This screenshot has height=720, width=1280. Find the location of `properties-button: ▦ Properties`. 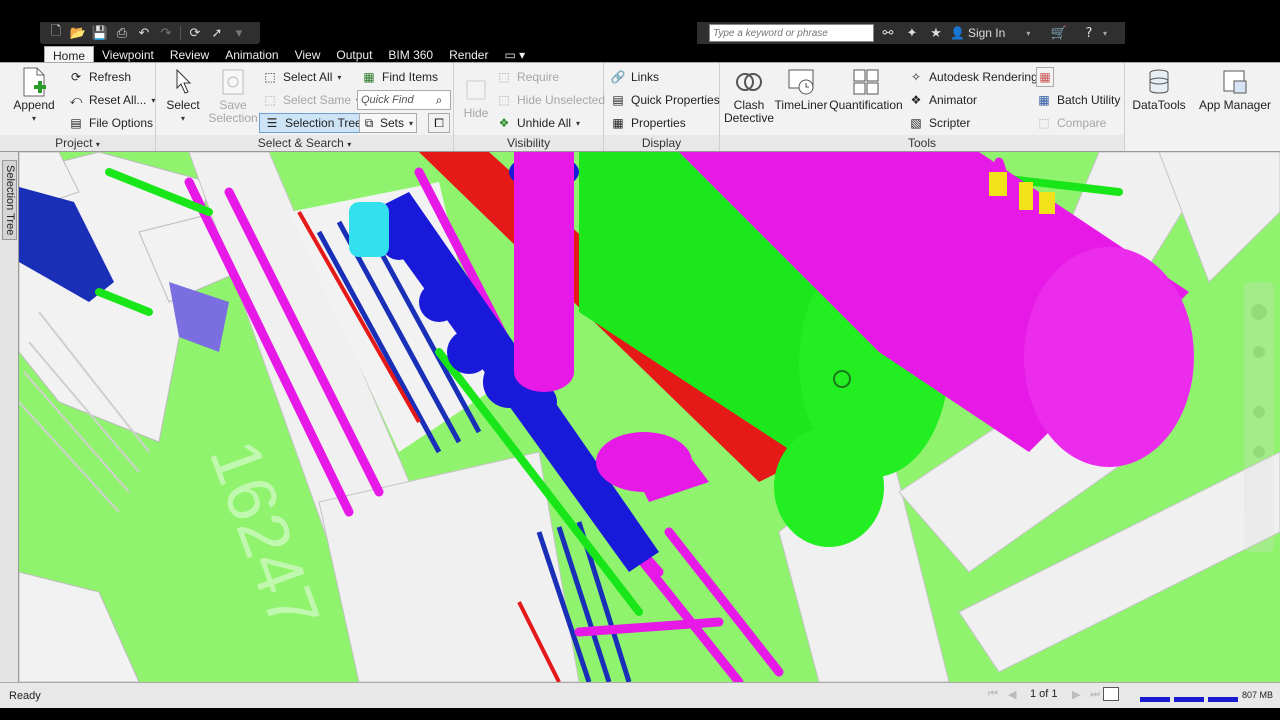

properties-button: ▦ Properties is located at coordinates (647, 123).